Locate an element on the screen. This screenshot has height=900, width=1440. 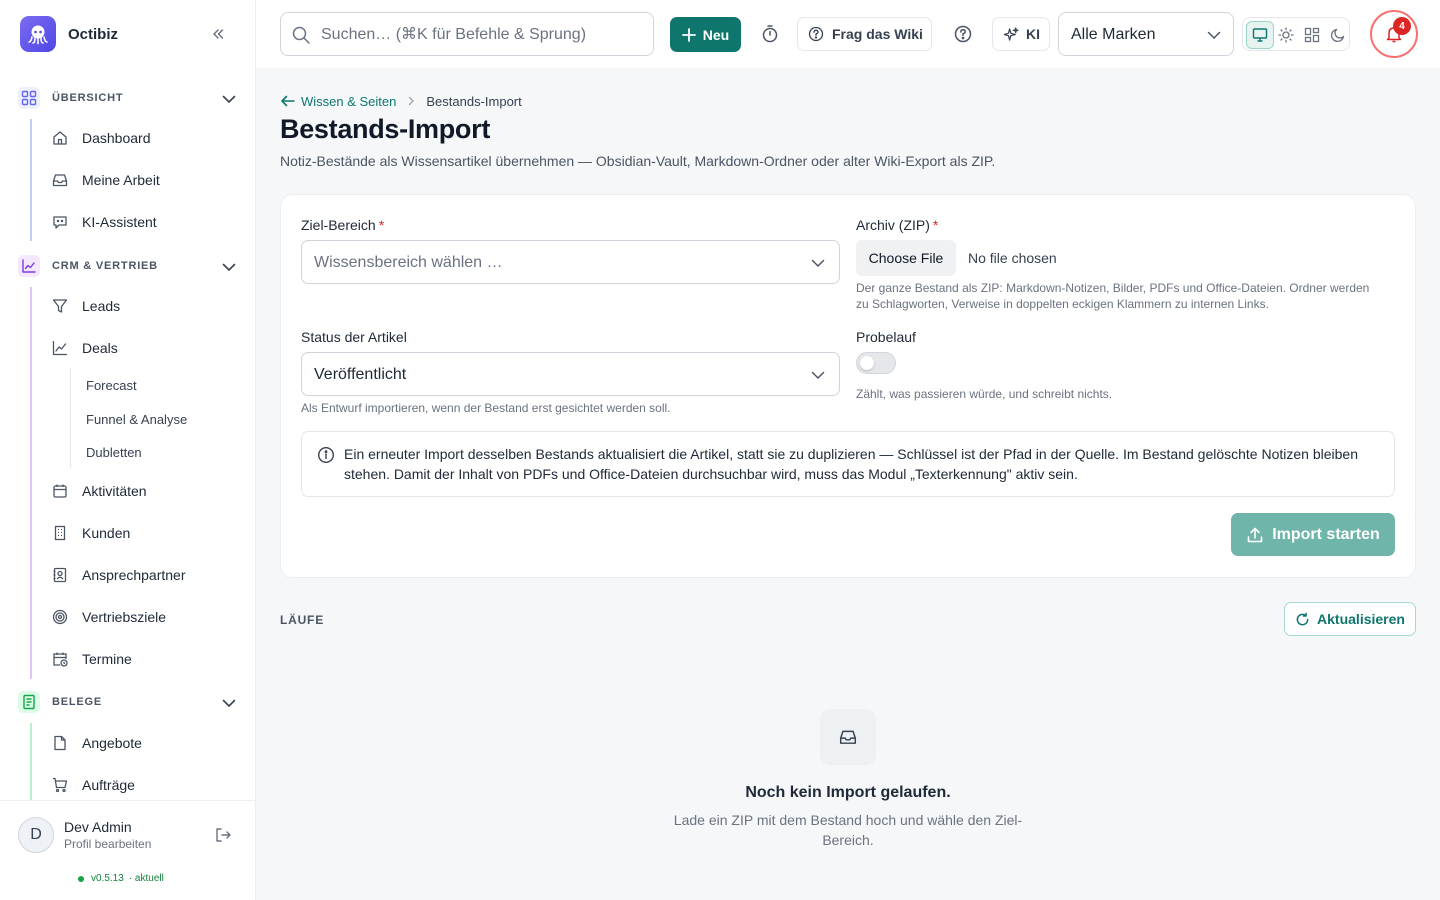
app-name: Octibiz is located at coordinates (93, 34).